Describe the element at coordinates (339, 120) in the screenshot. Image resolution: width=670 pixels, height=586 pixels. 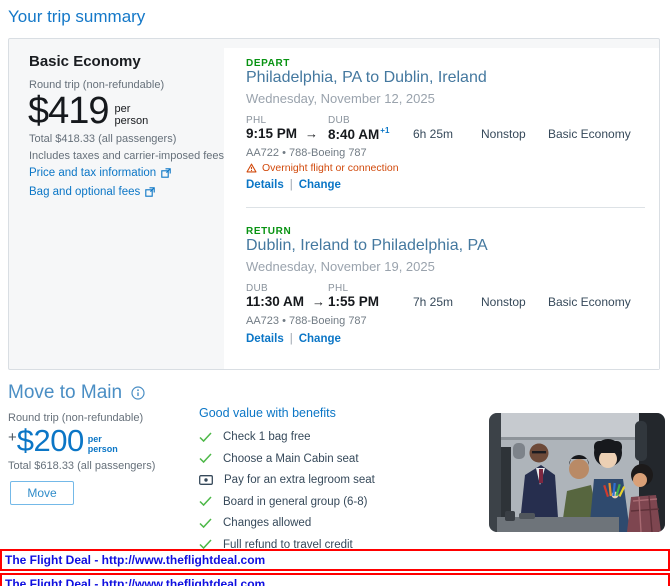
I see `destination-code: DUB` at that location.